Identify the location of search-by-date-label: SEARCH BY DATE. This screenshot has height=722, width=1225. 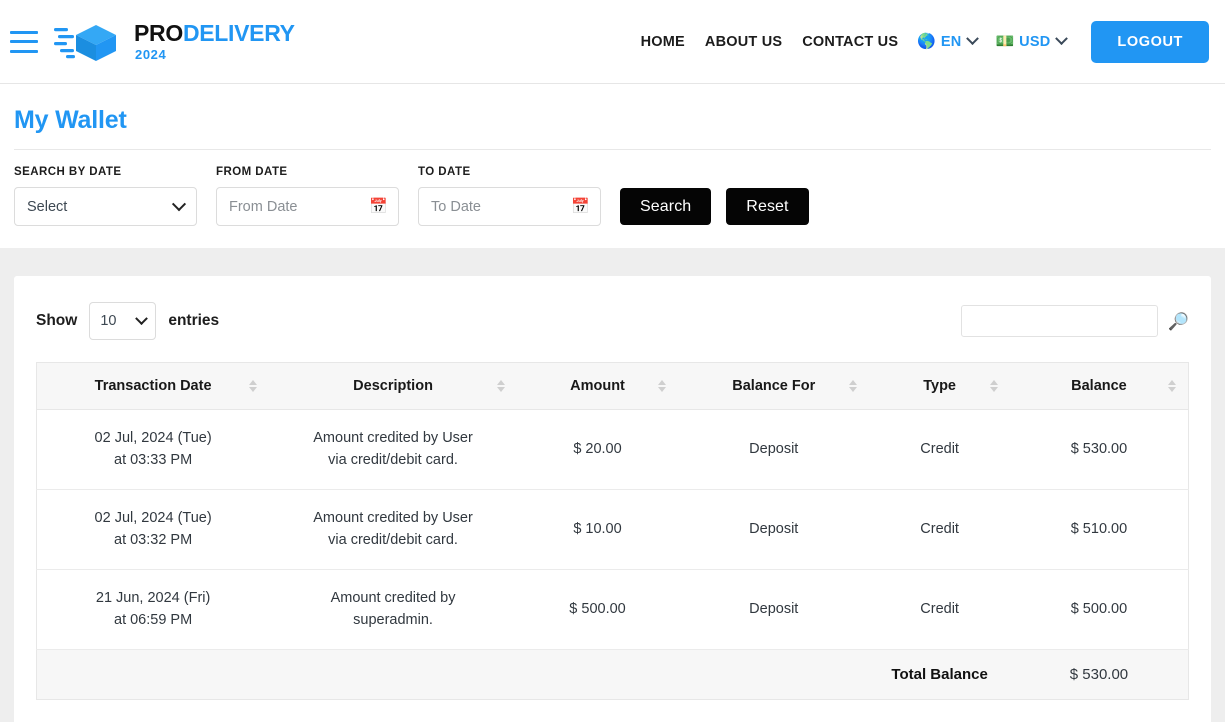
(68, 172).